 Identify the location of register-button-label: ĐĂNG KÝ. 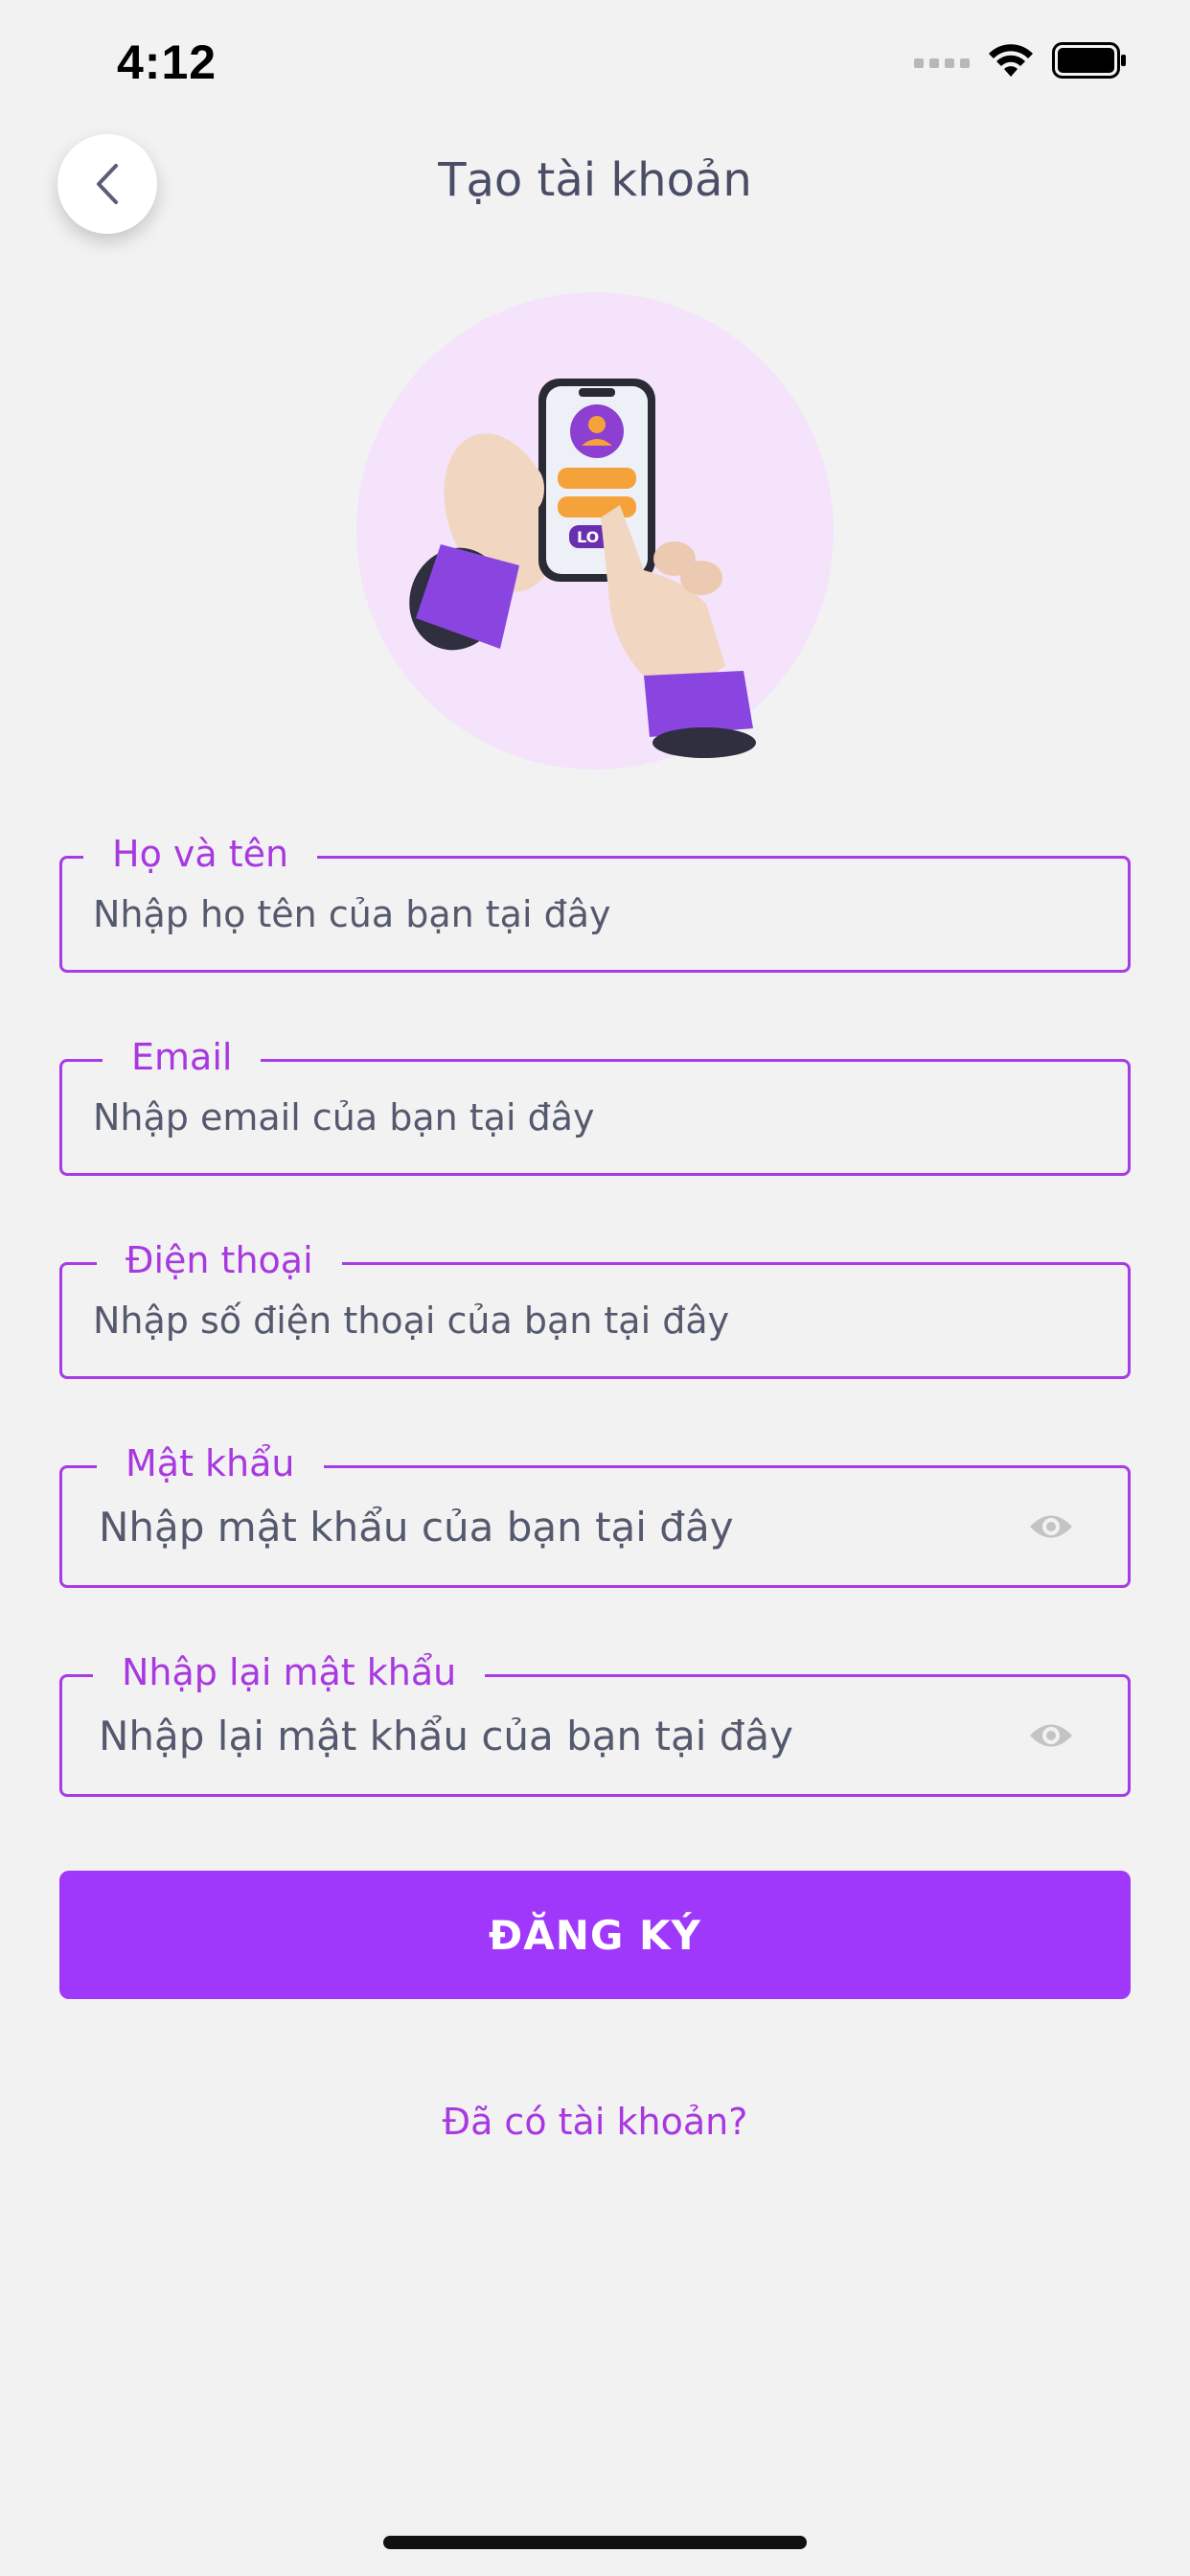
(595, 1935).